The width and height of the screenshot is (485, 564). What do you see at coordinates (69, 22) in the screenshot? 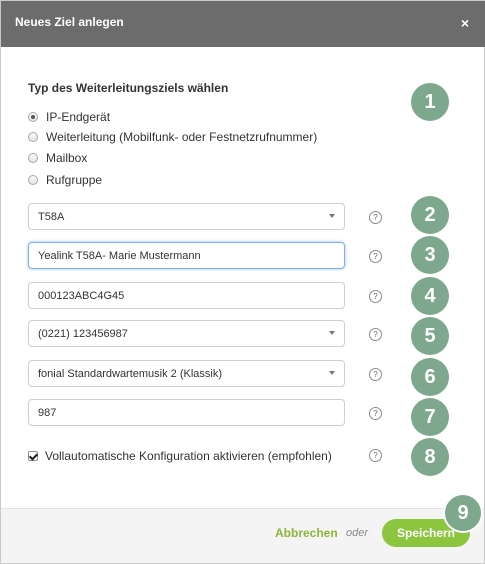
I see `dialog-title: Neues Ziel anlegen` at bounding box center [69, 22].